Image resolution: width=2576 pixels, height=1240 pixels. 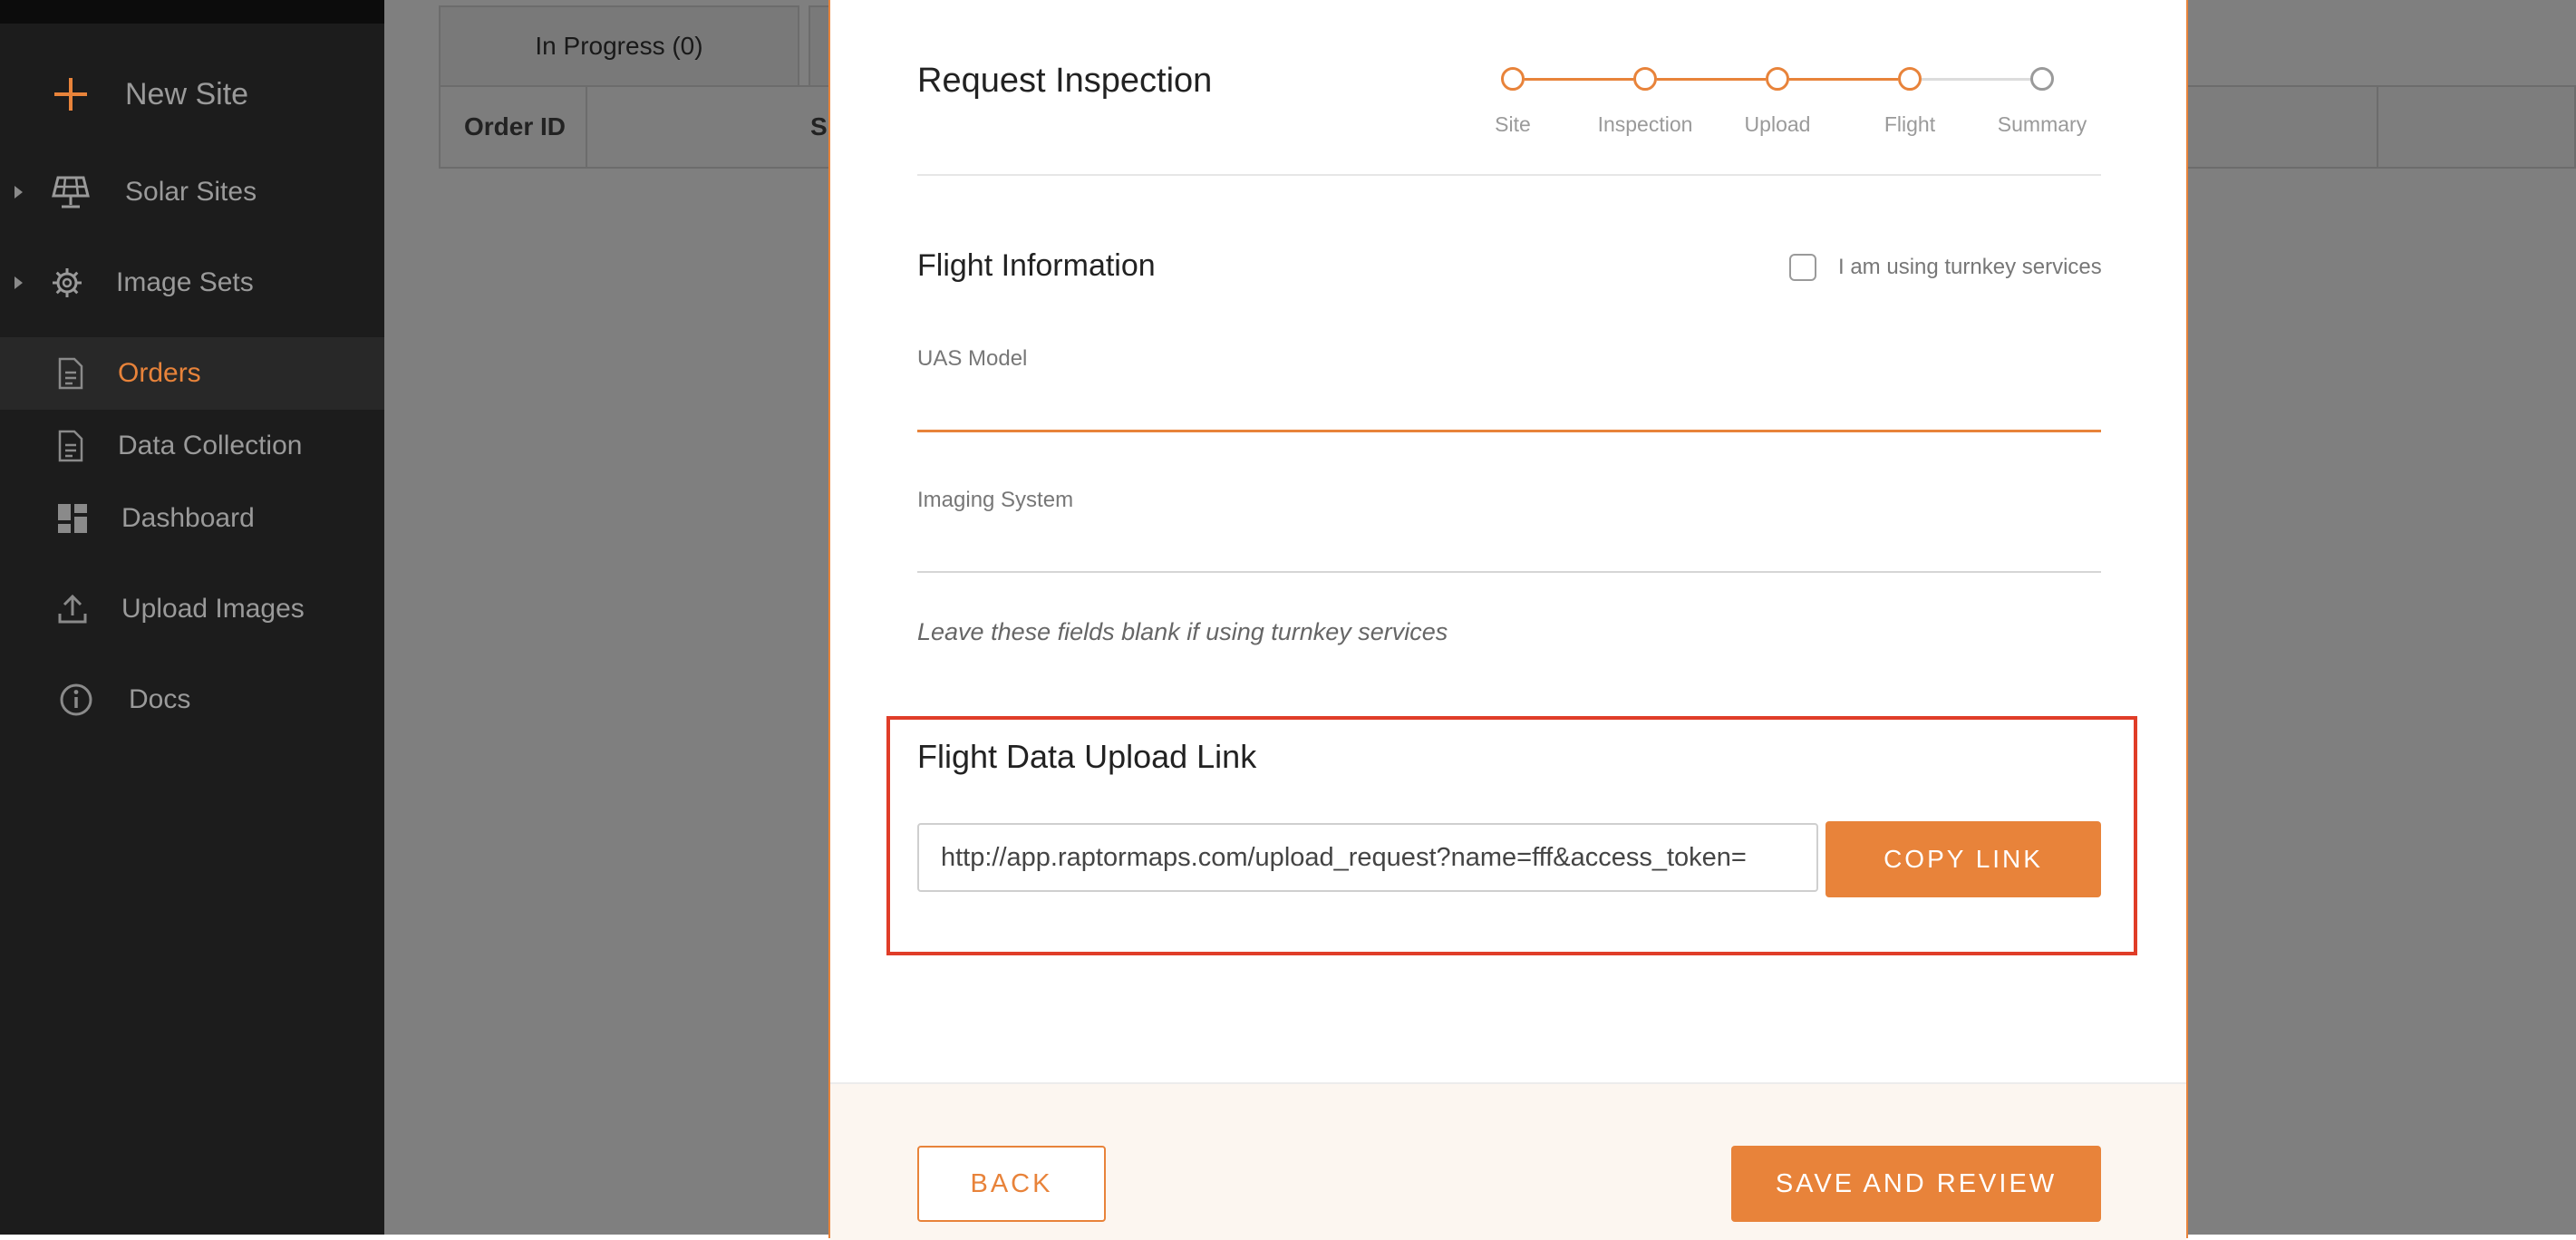 I want to click on flight-information-title: Flight Information, so click(x=1036, y=265).